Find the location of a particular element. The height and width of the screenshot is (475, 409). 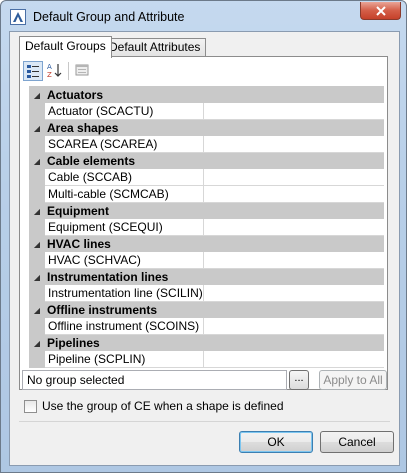

use-ce-group-checkbox is located at coordinates (30, 406).